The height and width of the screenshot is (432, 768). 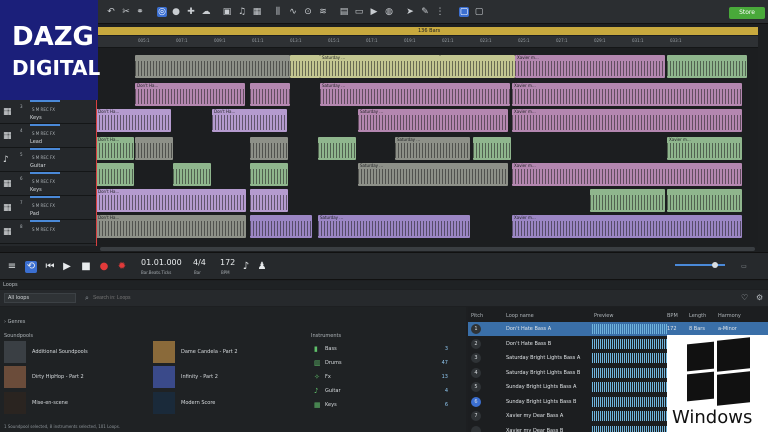 I want to click on soundpool-item: Modern Score, so click(x=223, y=403).